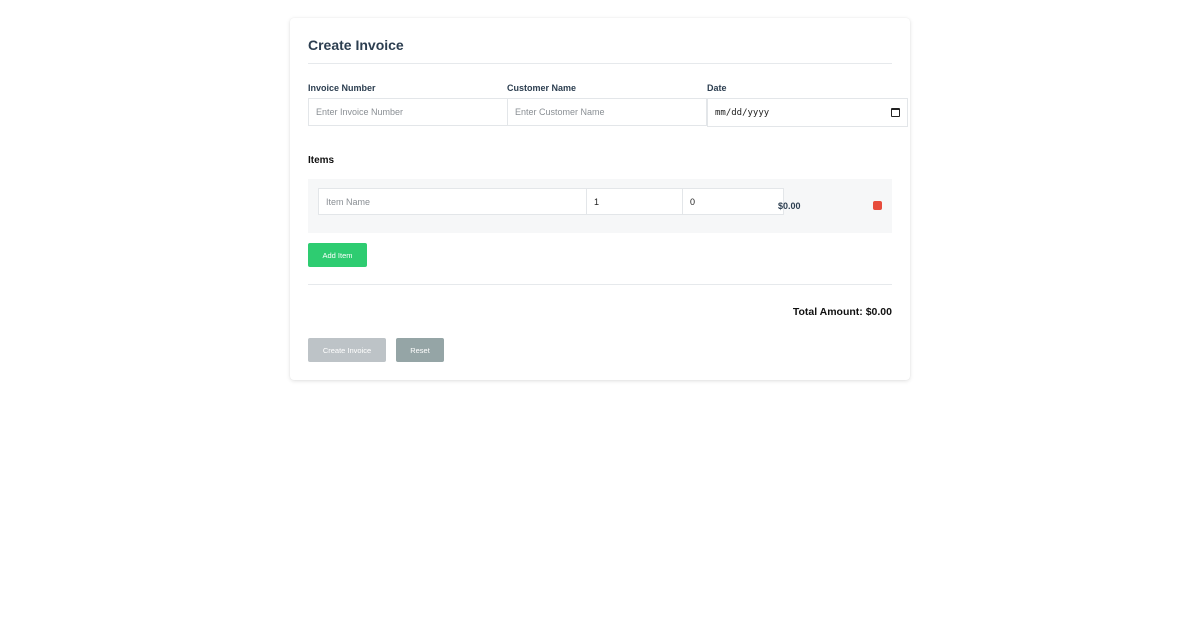 The image size is (1200, 630). What do you see at coordinates (607, 112) in the screenshot?
I see `customer-name-input` at bounding box center [607, 112].